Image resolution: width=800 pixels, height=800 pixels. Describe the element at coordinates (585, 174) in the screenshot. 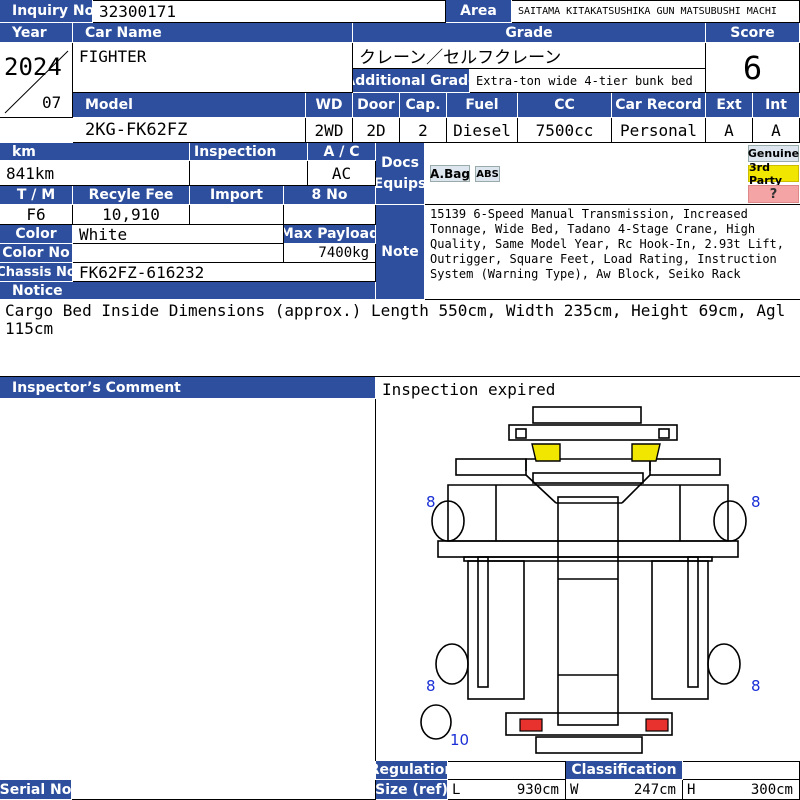

I see `docs-area` at that location.